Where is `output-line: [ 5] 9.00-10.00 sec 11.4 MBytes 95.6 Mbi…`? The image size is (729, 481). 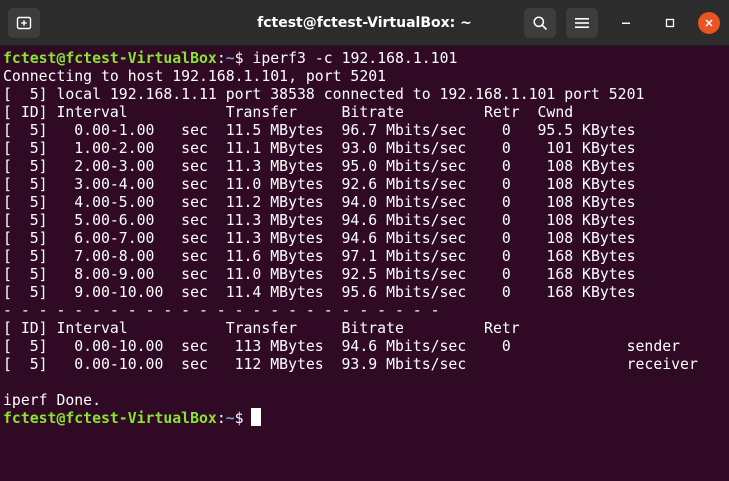 output-line: [ 5] 9.00-10.00 sec 11.4 MBytes 95.6 Mbi… is located at coordinates (319, 292).